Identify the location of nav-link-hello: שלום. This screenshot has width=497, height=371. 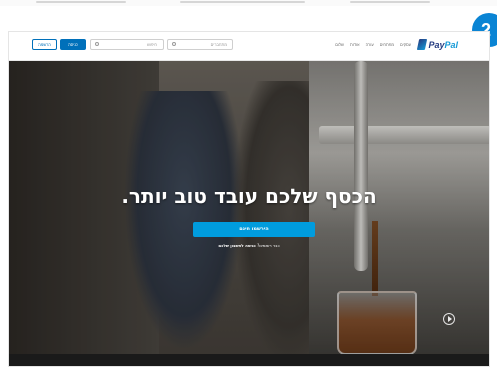
(339, 44).